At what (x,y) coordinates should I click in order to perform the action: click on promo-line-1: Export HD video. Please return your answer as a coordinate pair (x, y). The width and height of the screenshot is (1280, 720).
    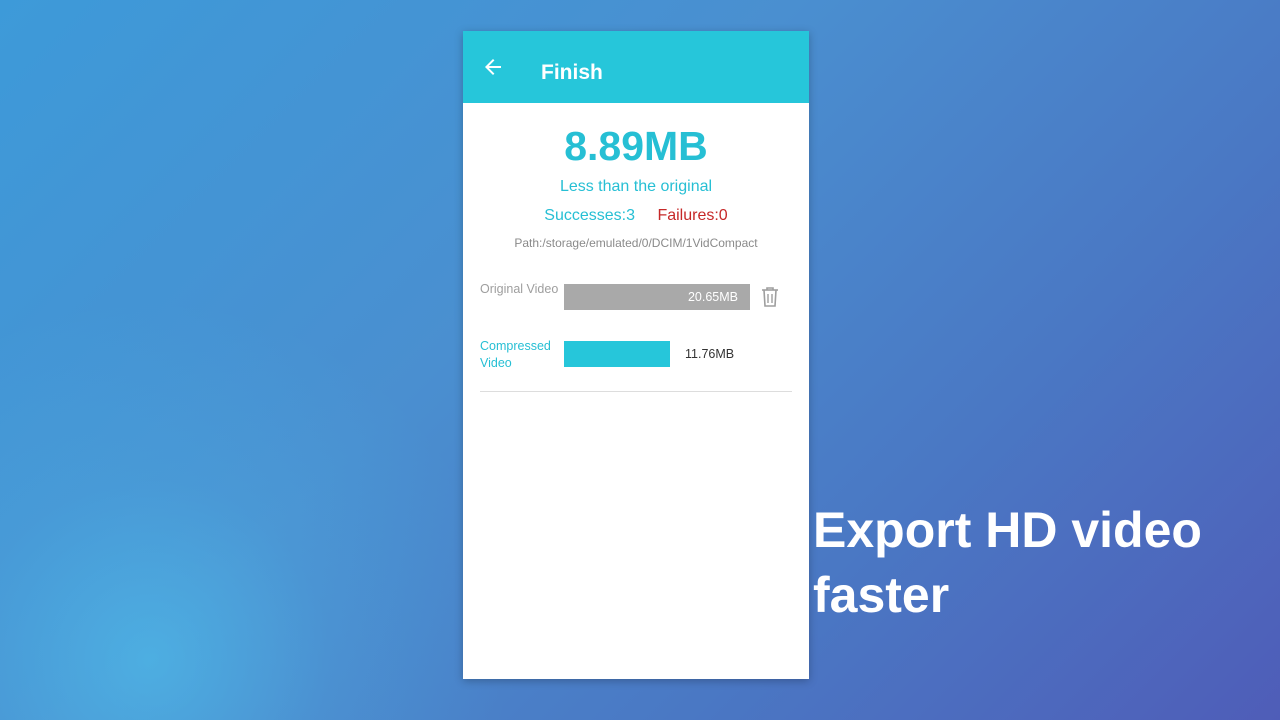
    Looking at the image, I should click on (1007, 530).